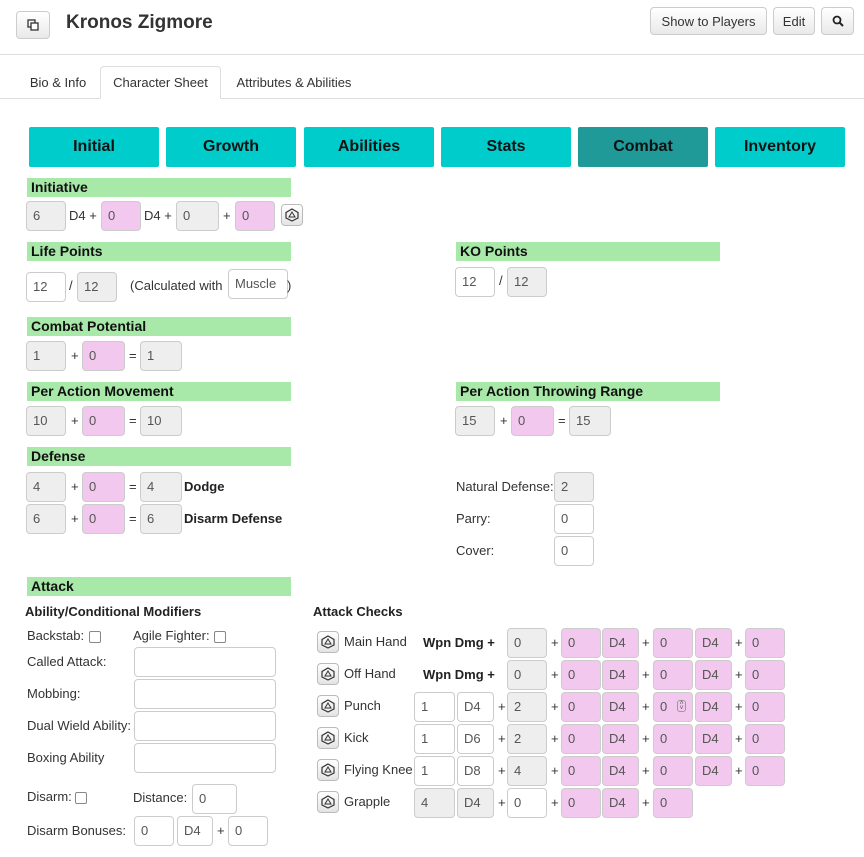 The image size is (864, 857). What do you see at coordinates (161, 356) in the screenshot?
I see `cp-total-field: 1` at bounding box center [161, 356].